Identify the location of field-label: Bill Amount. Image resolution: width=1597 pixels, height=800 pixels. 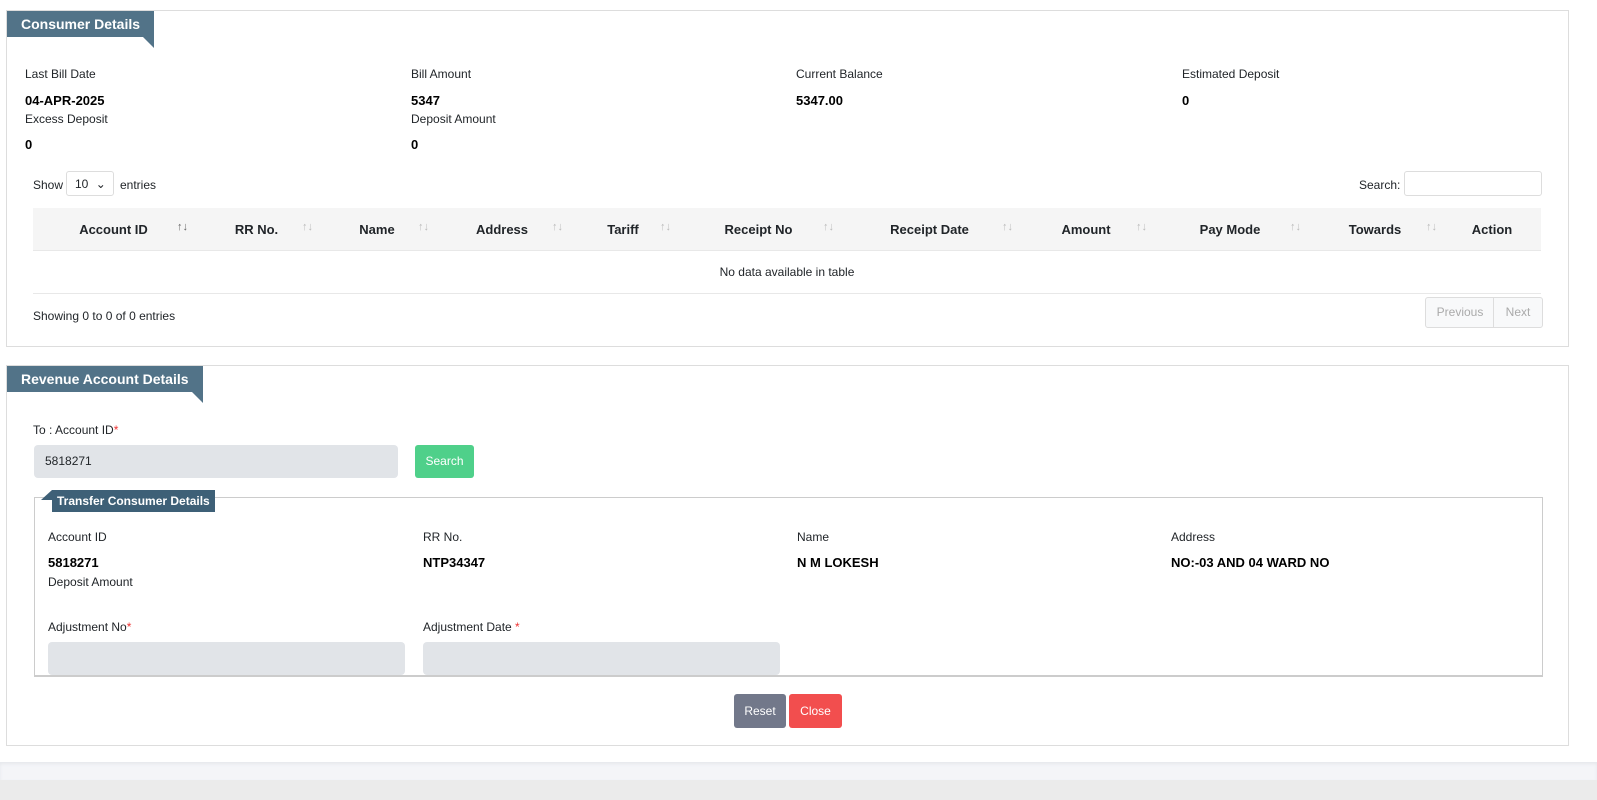
(441, 74).